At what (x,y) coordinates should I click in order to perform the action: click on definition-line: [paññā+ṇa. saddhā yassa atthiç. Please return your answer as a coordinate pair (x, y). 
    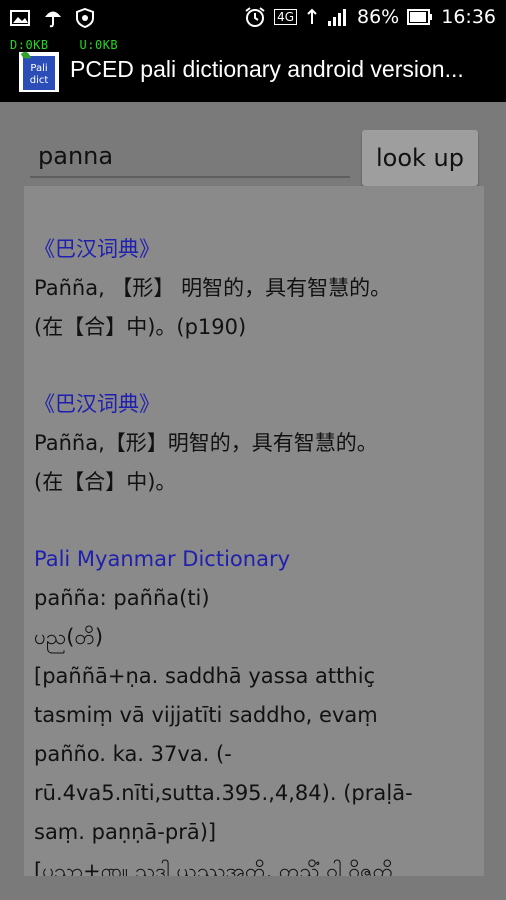
    Looking at the image, I should click on (205, 676).